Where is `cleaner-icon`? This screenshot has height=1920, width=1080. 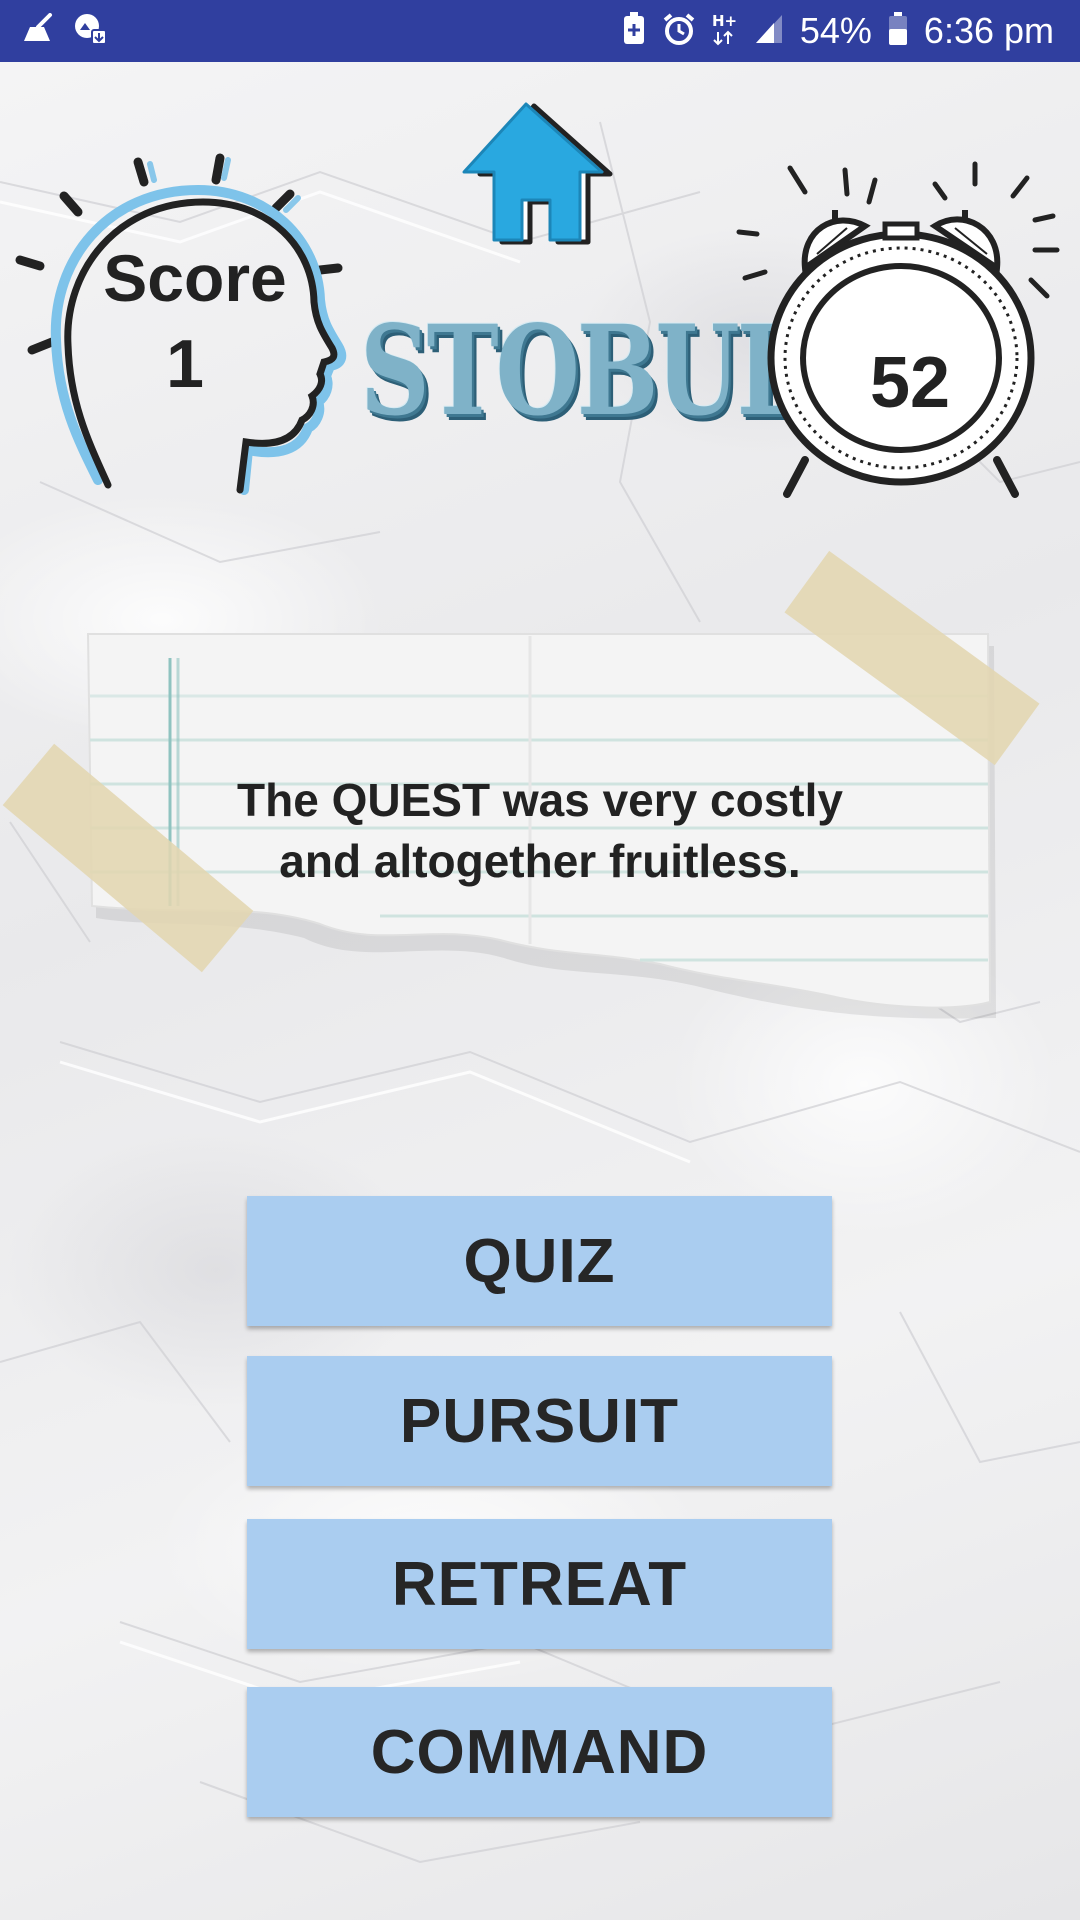 cleaner-icon is located at coordinates (38, 31).